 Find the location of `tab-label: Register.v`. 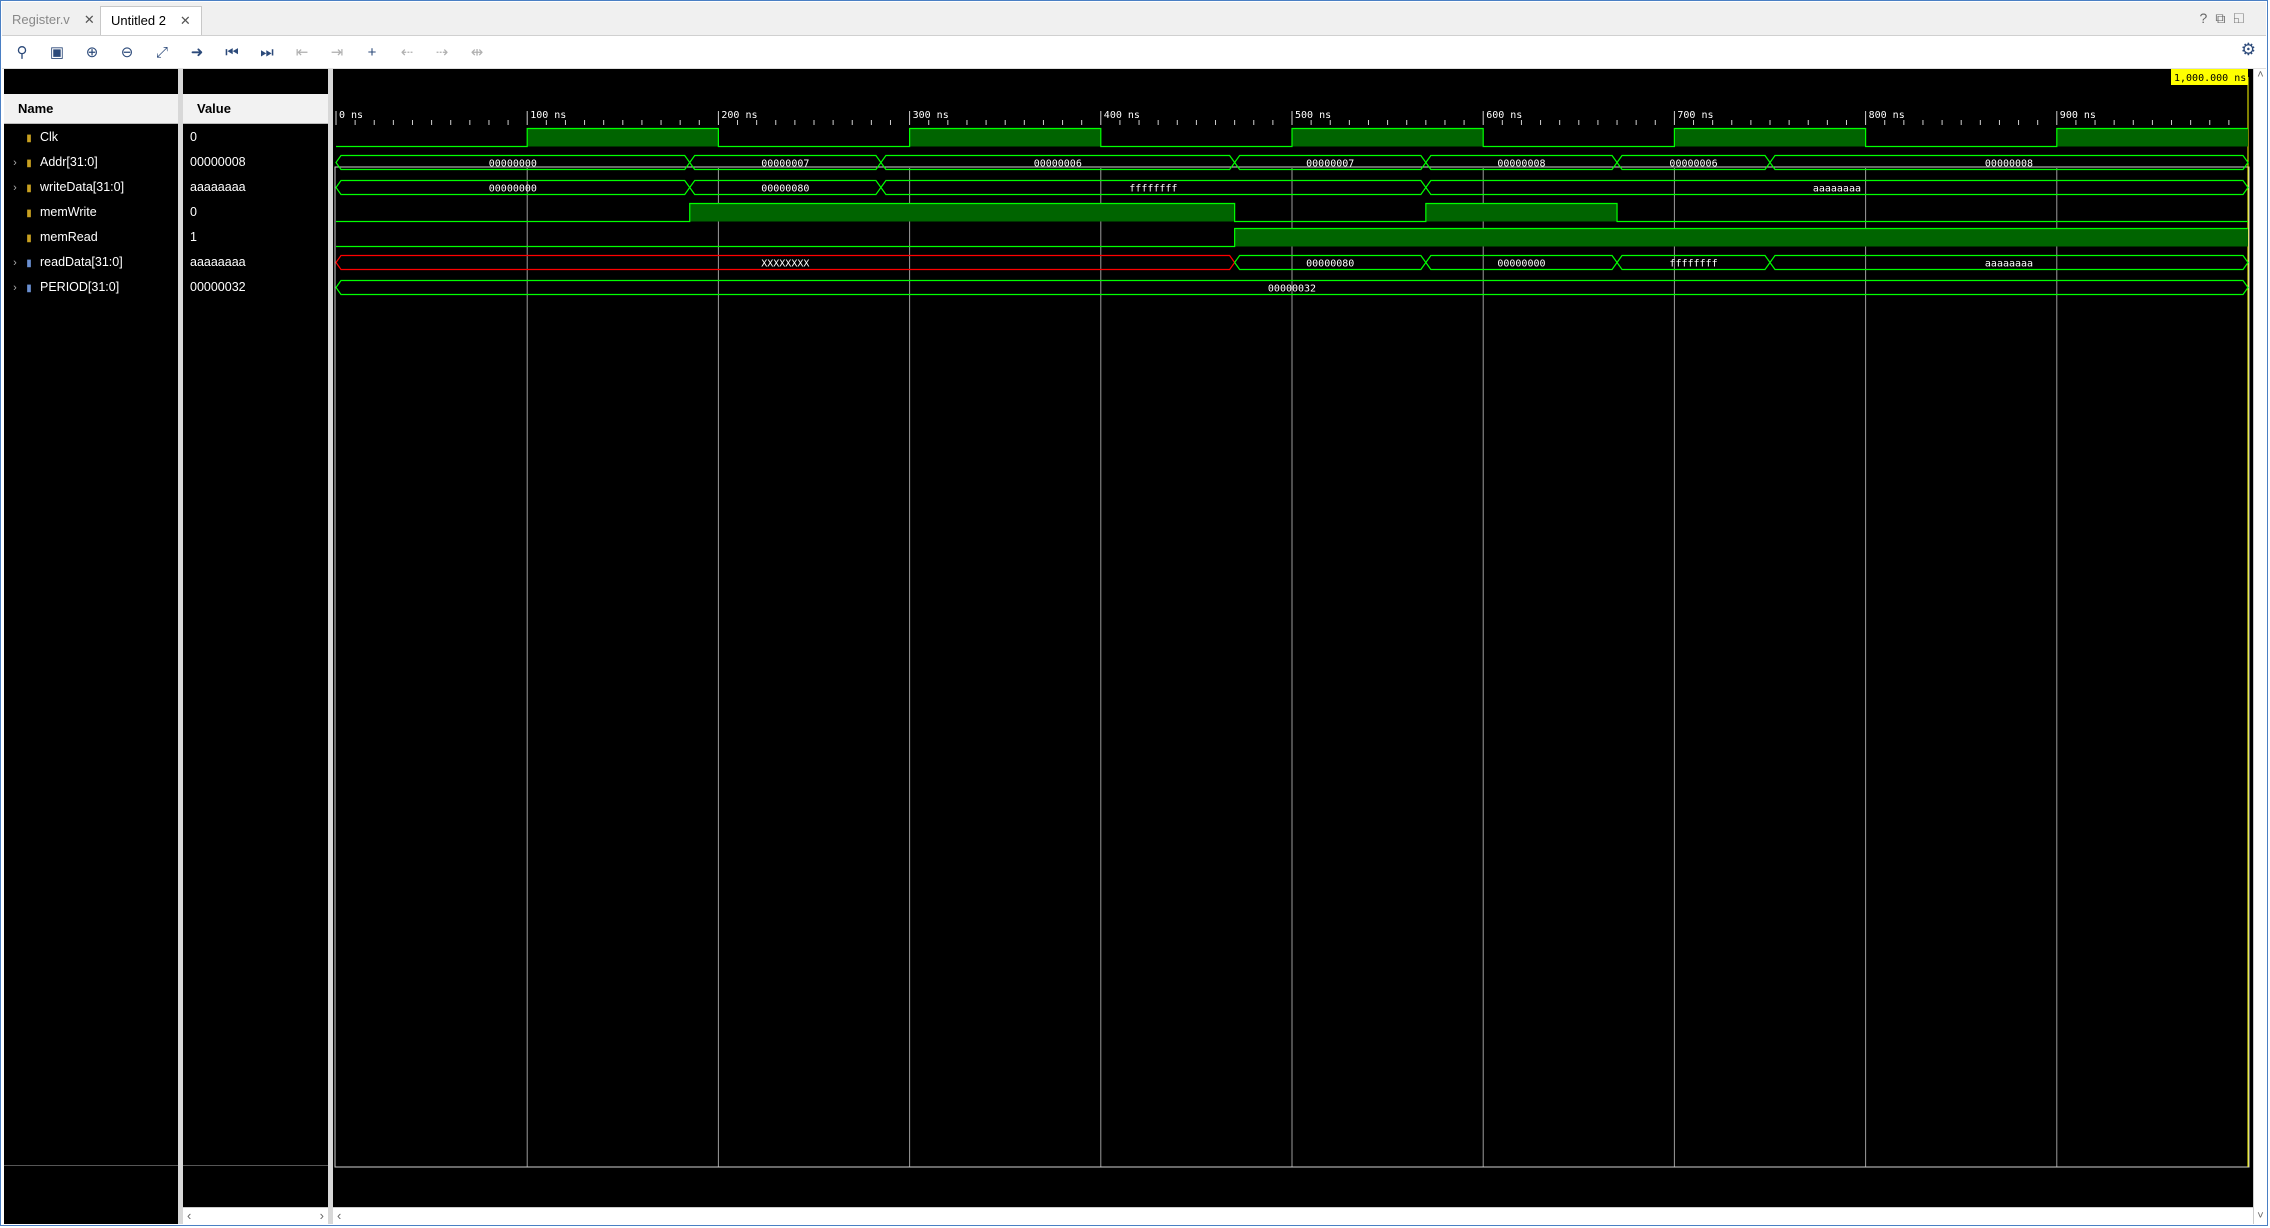

tab-label: Register.v is located at coordinates (41, 19).